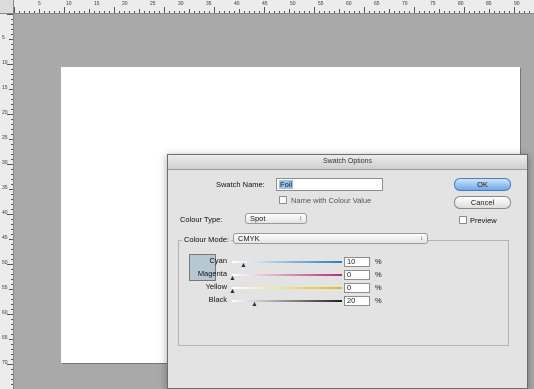 This screenshot has height=389, width=534. I want to click on ruler-number: 35, so click(209, 4).